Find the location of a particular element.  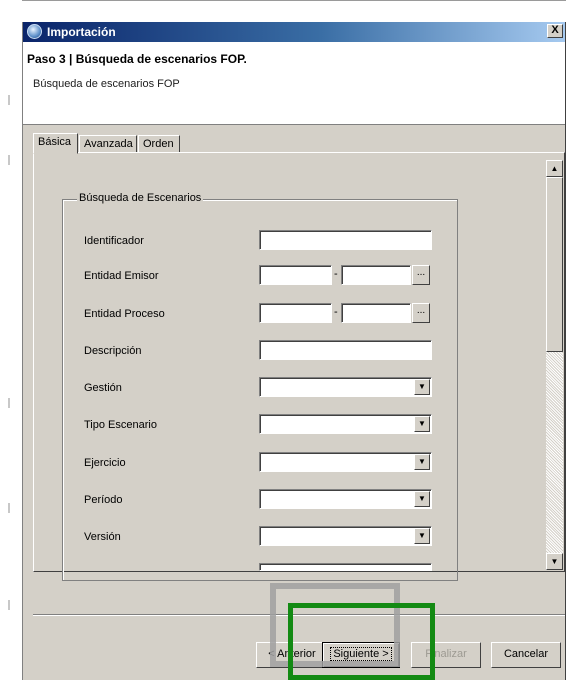

cancel-button: Cancelar is located at coordinates (526, 655).